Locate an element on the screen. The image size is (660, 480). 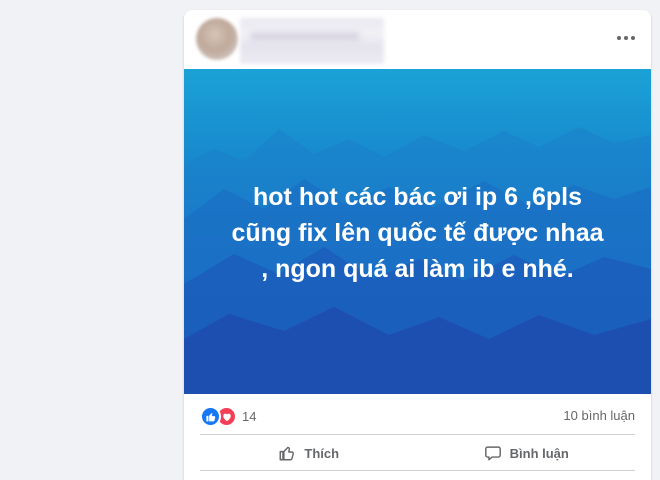
post-text-line-2: cũng fix lên quốc tế được nhaa is located at coordinates (417, 233).